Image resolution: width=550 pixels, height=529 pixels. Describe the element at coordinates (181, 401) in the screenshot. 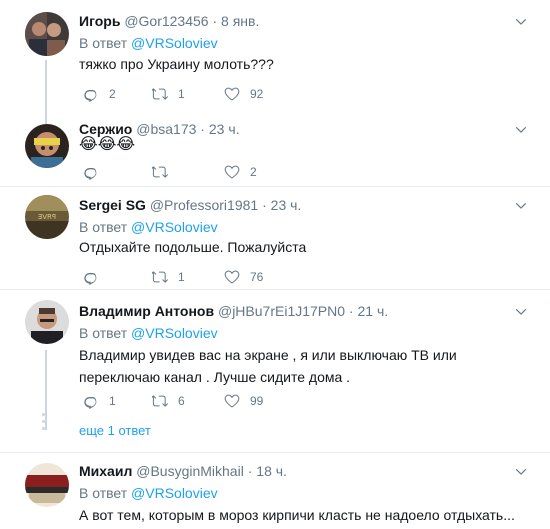

I see `retweet-count: 6` at that location.